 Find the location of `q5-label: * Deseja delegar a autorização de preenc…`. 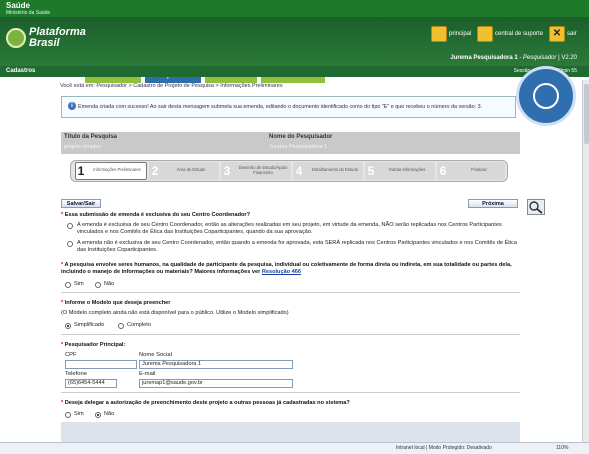

q5-label: * Deseja delegar a autorização de preenc… is located at coordinates (205, 403).